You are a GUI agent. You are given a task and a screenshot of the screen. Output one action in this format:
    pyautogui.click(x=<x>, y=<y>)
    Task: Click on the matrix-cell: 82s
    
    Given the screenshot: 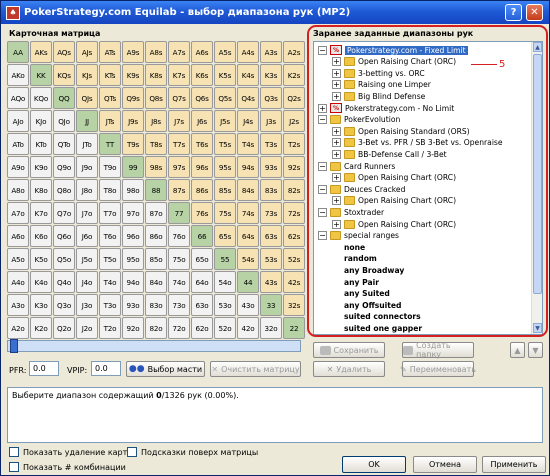 What is the action you would take?
    pyautogui.click(x=294, y=190)
    